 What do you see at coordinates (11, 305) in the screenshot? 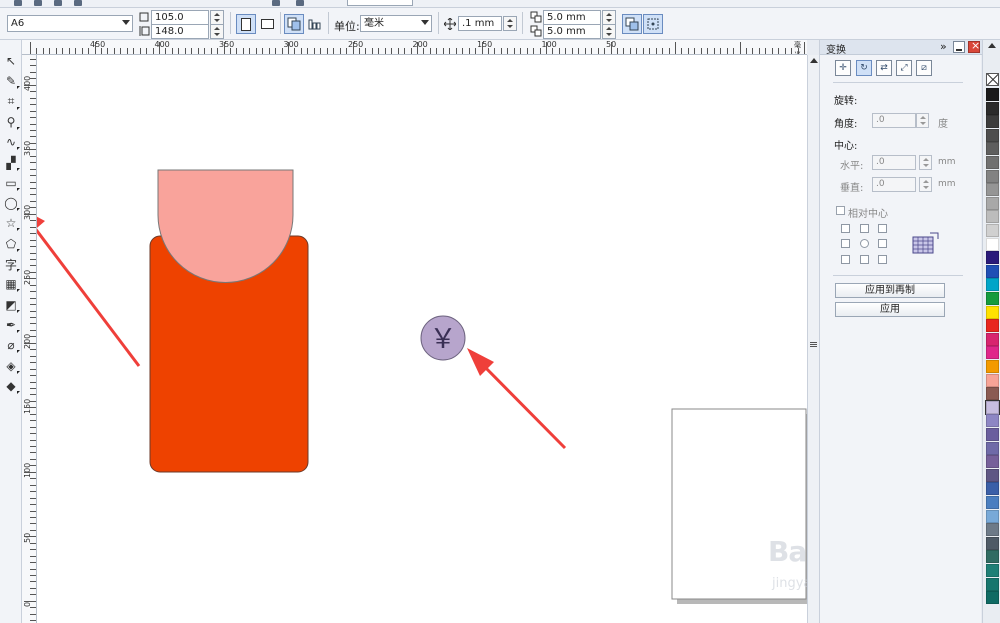
I see `interactive-tool-button: ◩` at bounding box center [11, 305].